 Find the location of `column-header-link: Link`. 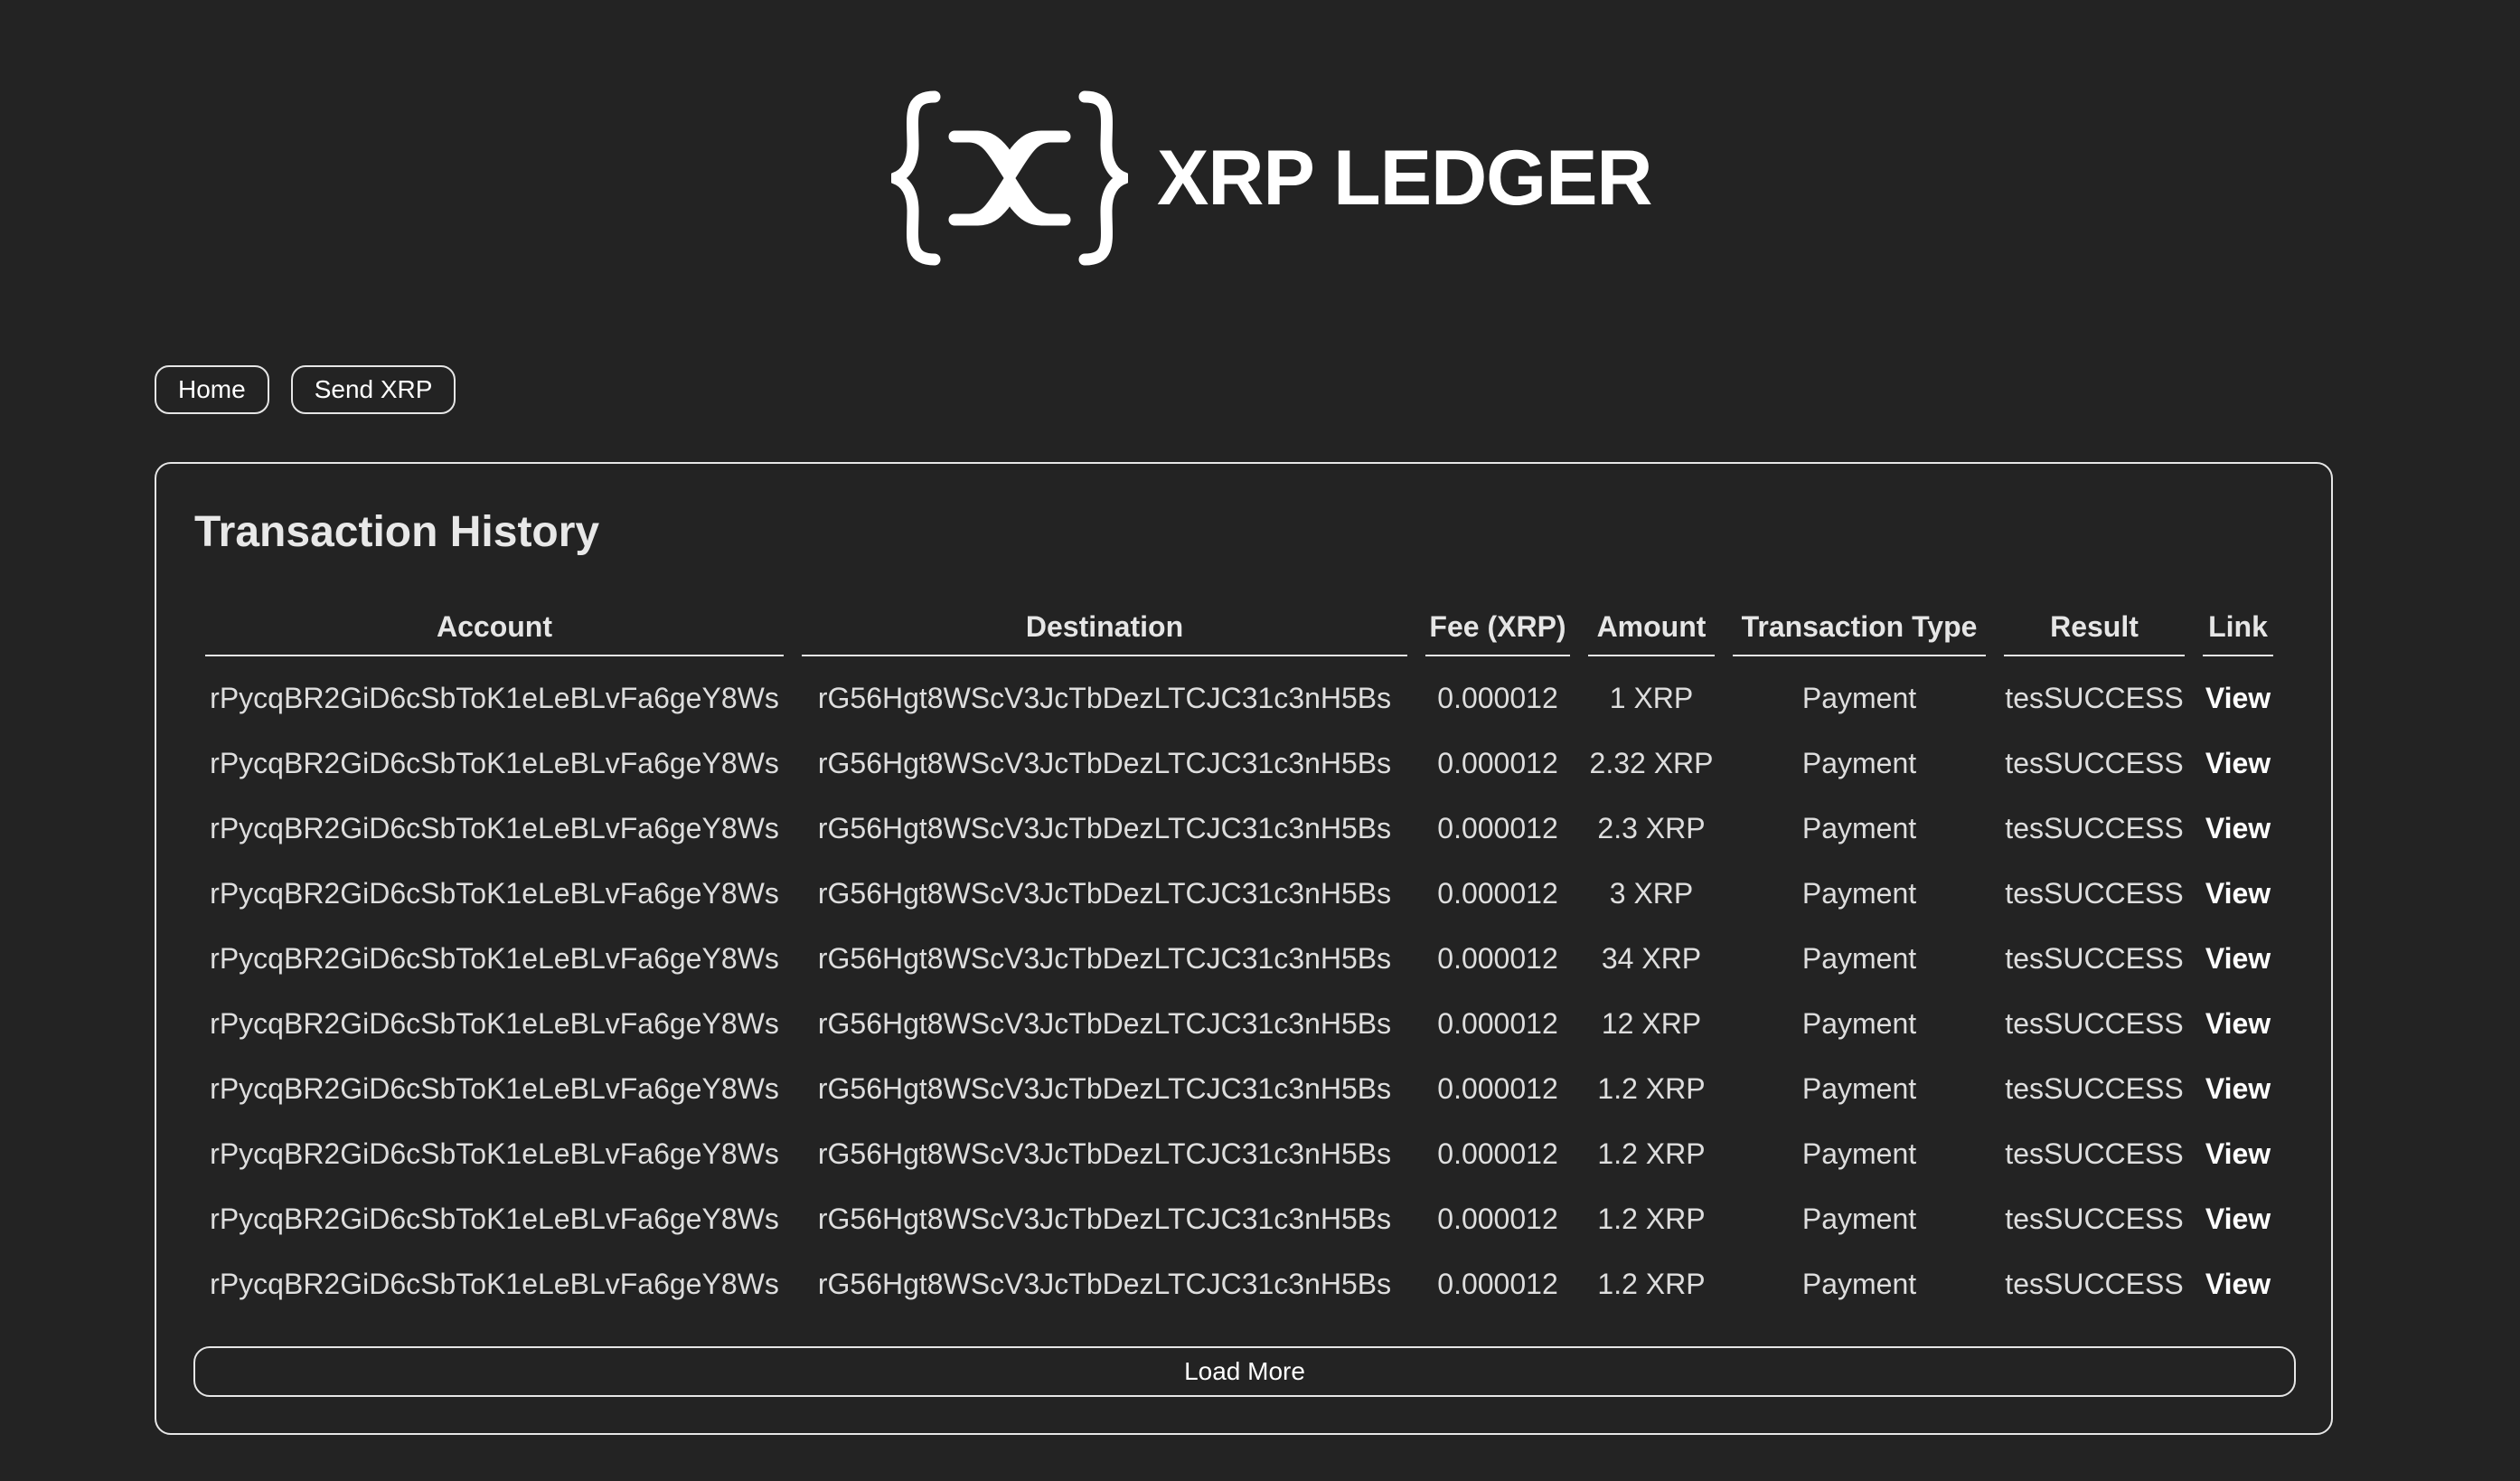

column-header-link: Link is located at coordinates (2238, 633).